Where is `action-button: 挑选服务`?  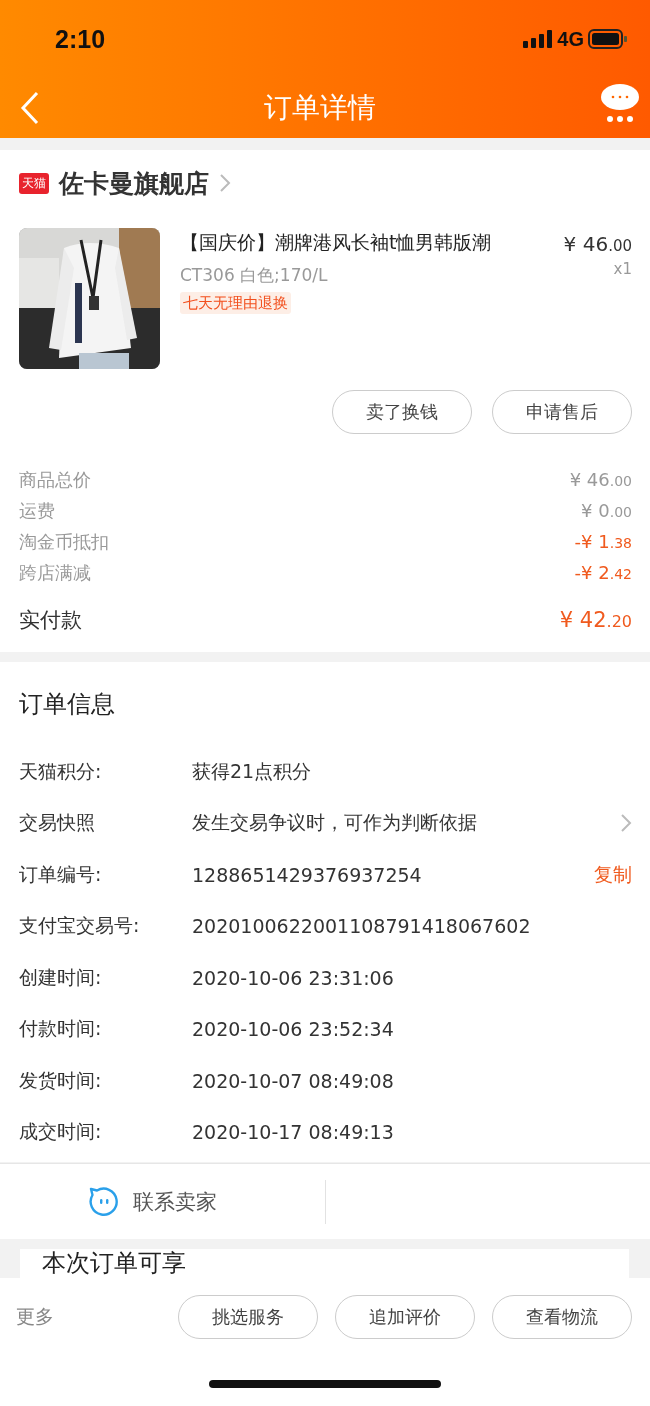 action-button: 挑选服务 is located at coordinates (248, 1317).